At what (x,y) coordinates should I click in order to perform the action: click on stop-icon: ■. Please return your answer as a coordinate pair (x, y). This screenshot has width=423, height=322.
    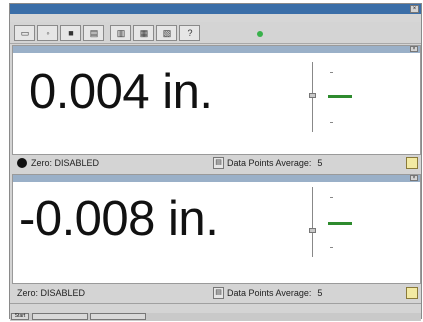
    Looking at the image, I should click on (71, 33).